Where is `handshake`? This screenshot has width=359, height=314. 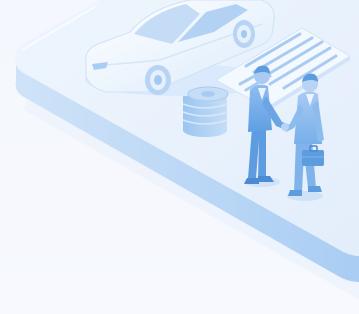 handshake is located at coordinates (285, 127).